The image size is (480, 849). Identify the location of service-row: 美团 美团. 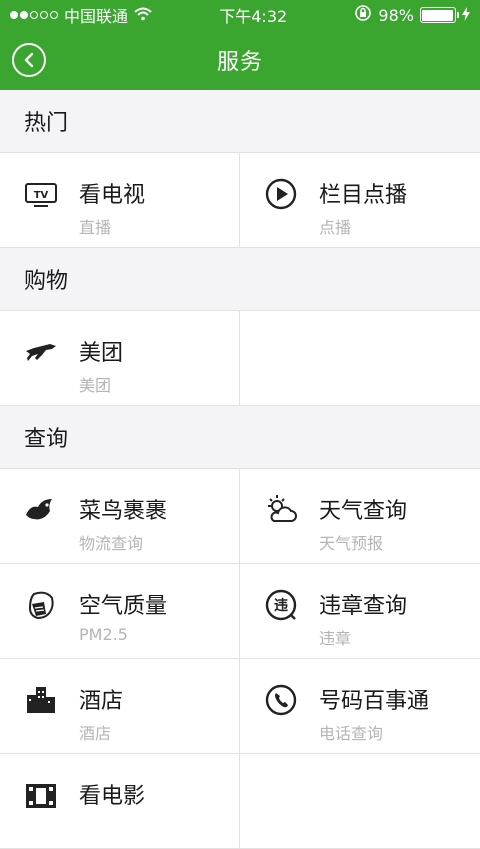
(240, 358).